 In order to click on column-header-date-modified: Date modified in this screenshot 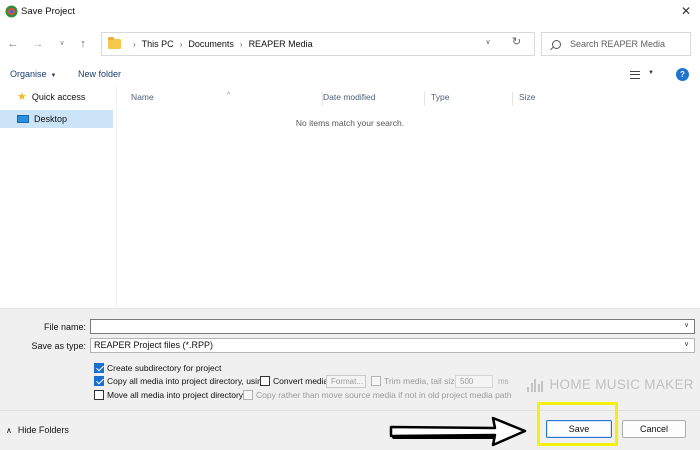, I will do `click(371, 99)`.